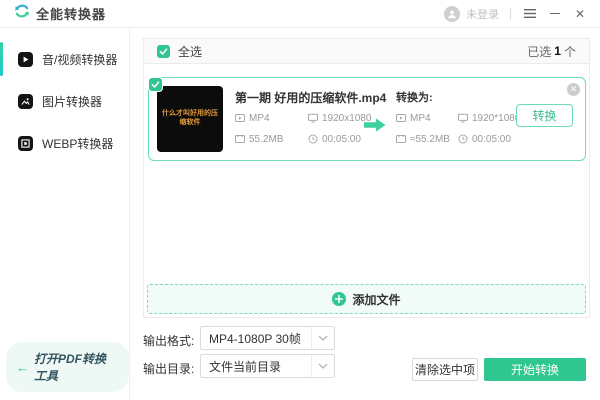 The height and width of the screenshot is (400, 600). I want to click on output-format-label: 输出格式:, so click(169, 341).